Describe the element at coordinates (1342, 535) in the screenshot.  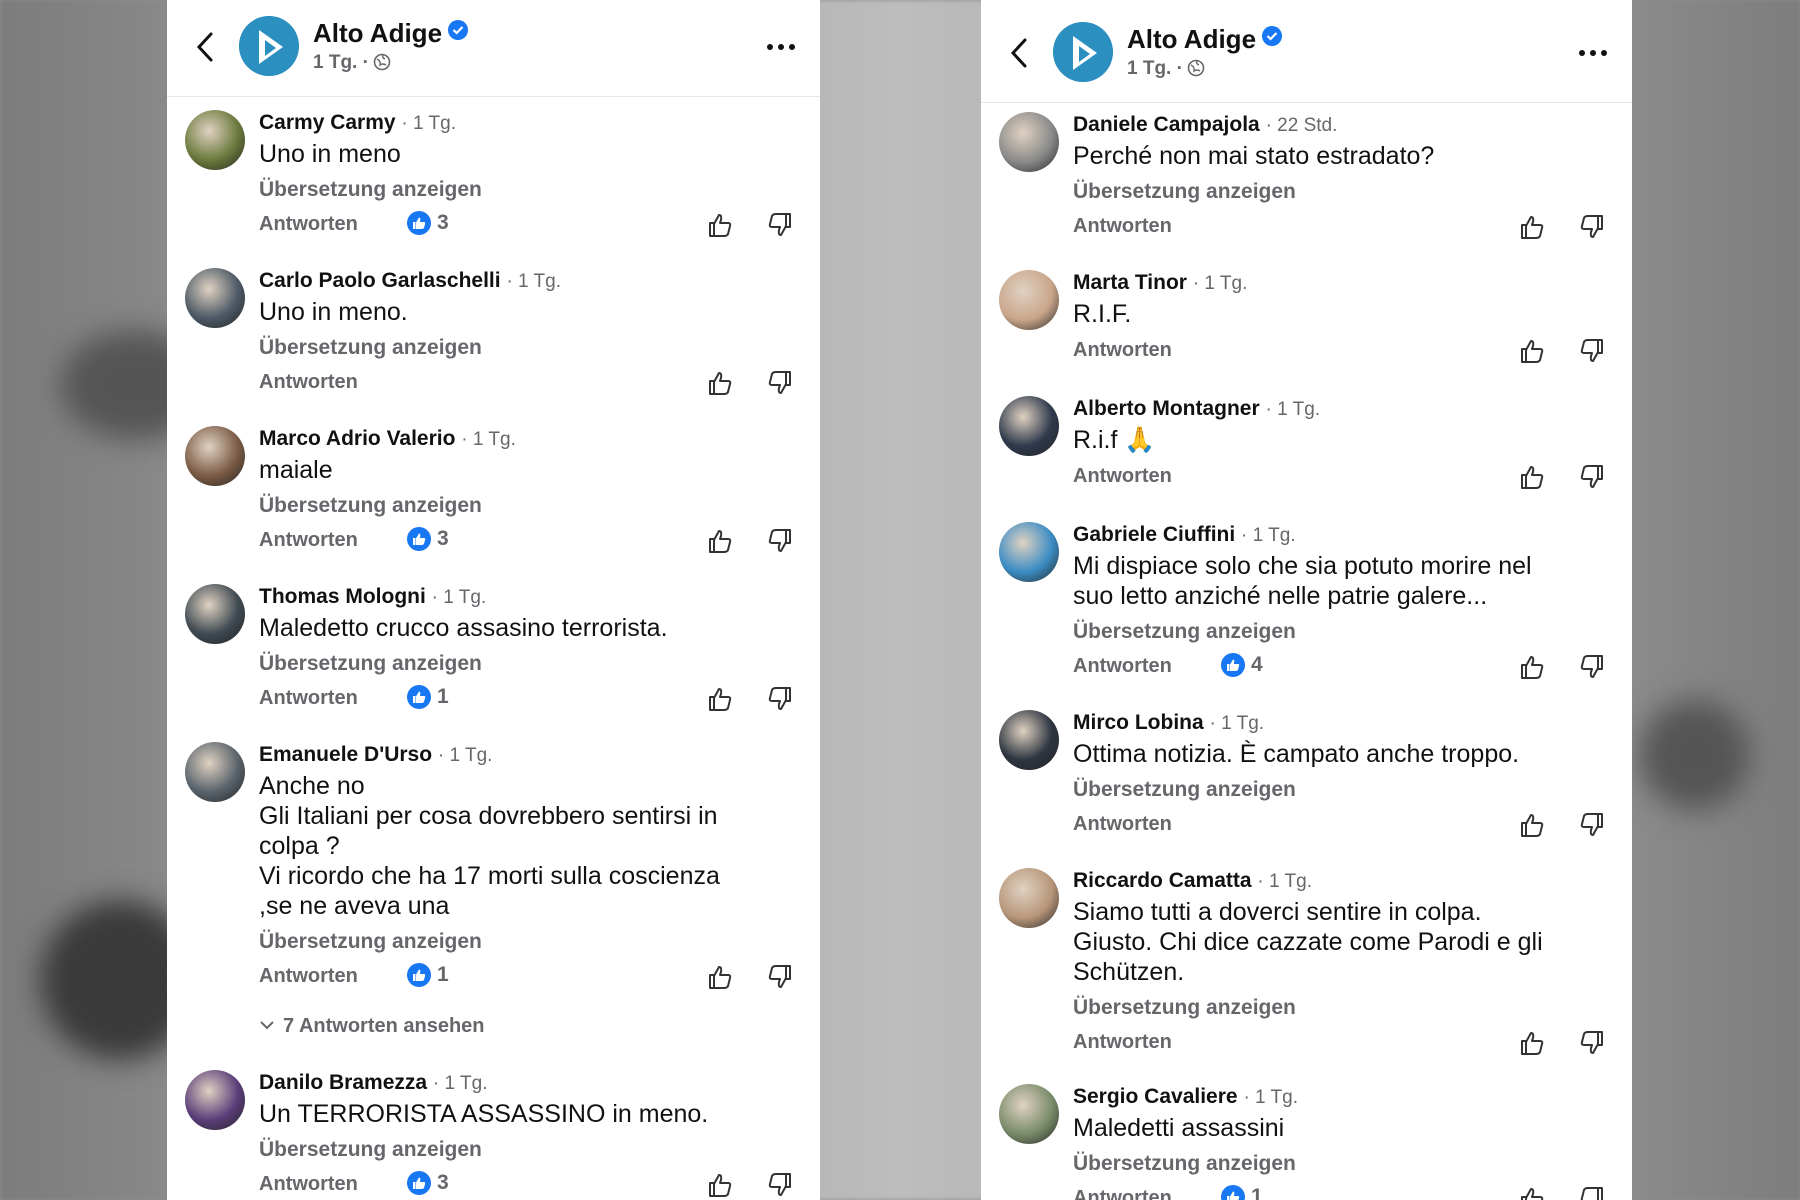
I see `comment-header: Gabriele Ciuffini · 1 Tg.` at that location.